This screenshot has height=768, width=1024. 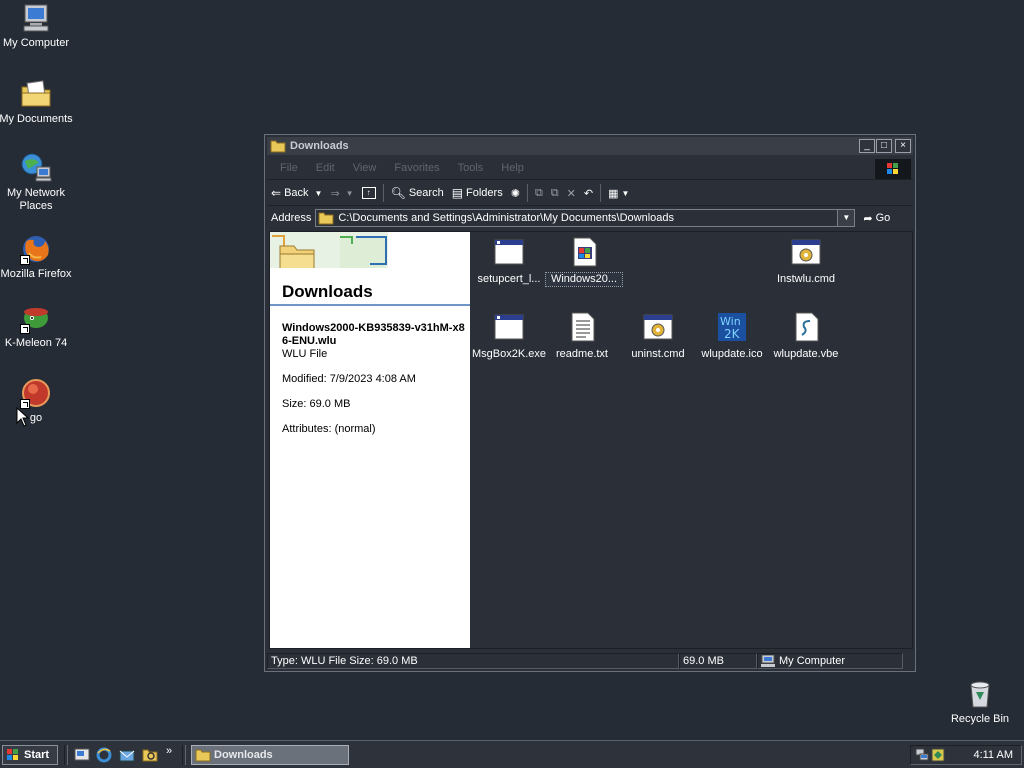 What do you see at coordinates (319, 146) in the screenshot?
I see `window-title: Downloads` at bounding box center [319, 146].